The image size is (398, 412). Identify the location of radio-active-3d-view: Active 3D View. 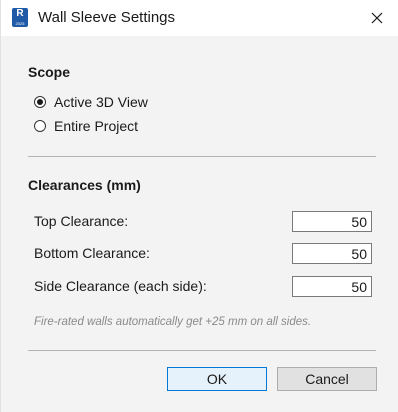
(91, 102).